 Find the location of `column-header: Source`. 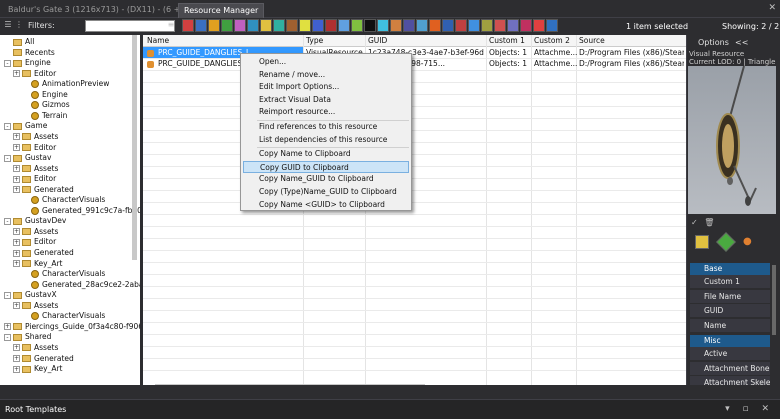

column-header: Source is located at coordinates (592, 40).